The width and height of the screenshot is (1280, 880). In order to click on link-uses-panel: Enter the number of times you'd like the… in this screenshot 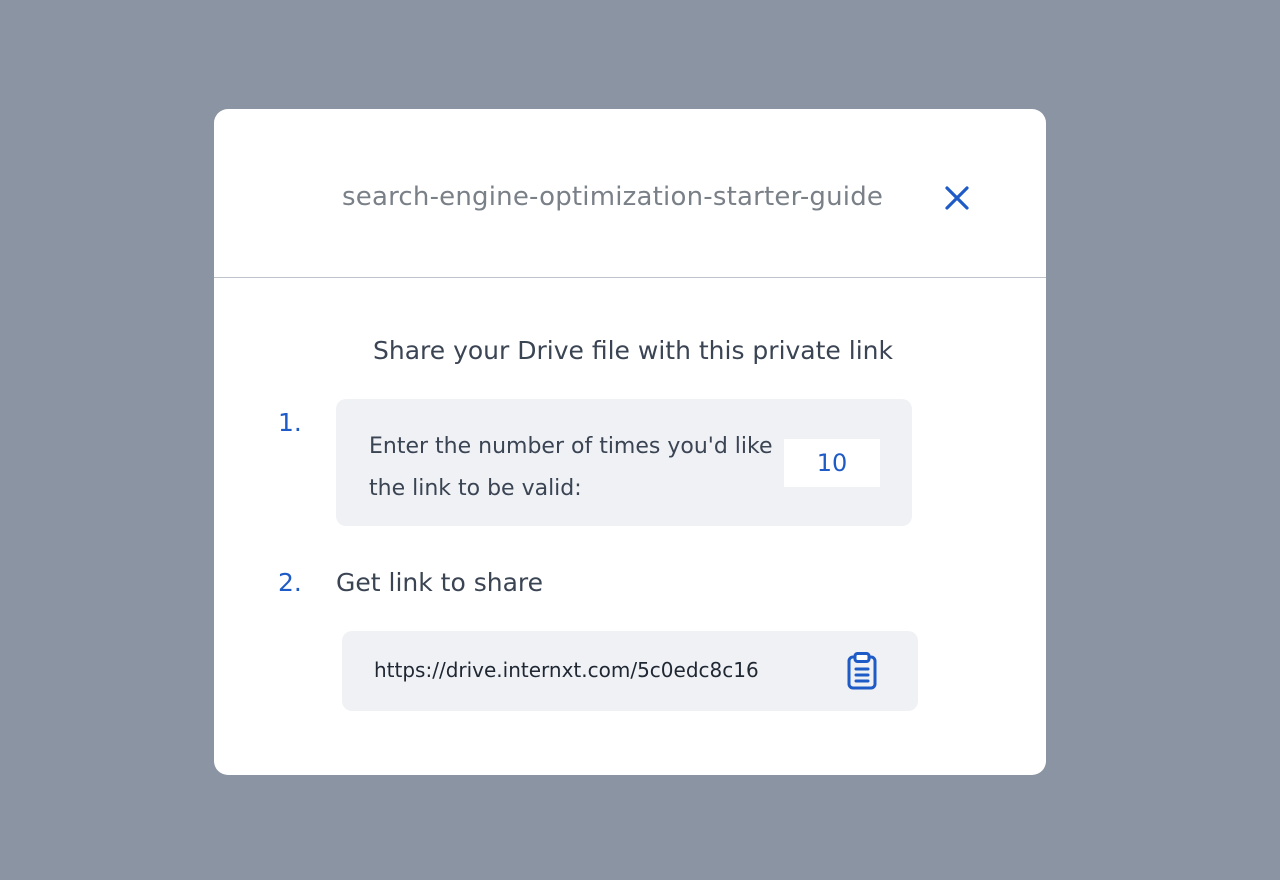, I will do `click(624, 462)`.